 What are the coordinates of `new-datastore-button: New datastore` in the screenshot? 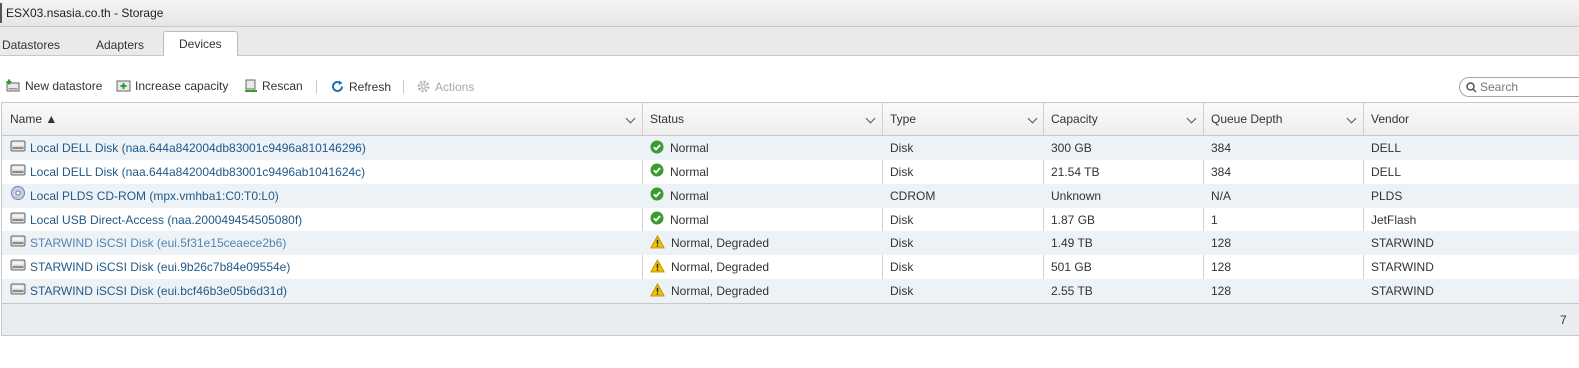 It's located at (54, 86).